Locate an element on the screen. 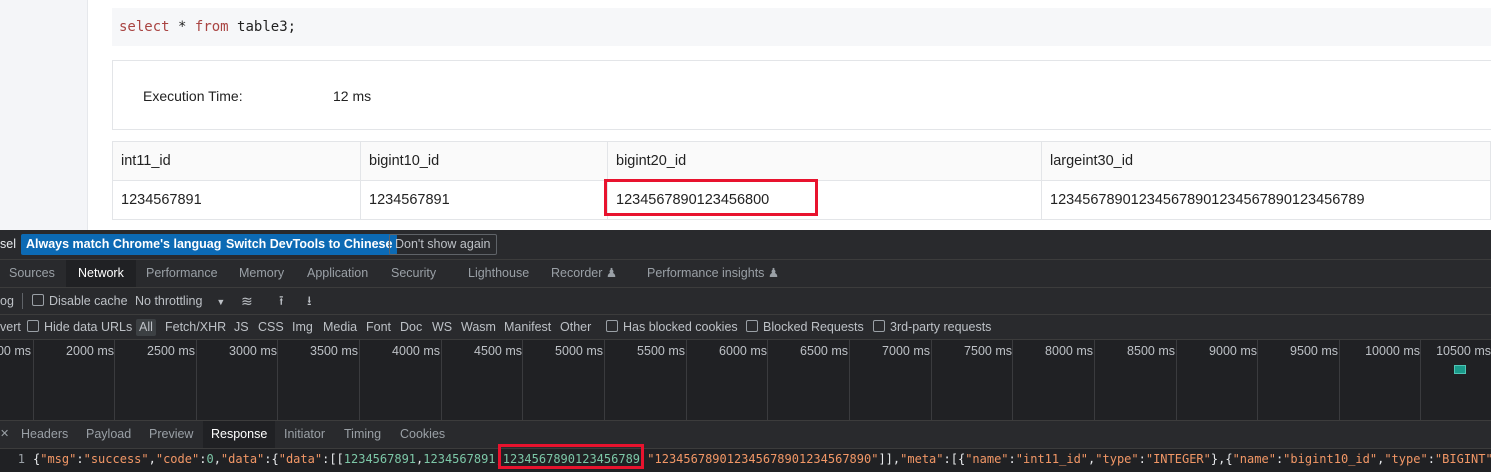  left-sidebar-strip is located at coordinates (44, 115).